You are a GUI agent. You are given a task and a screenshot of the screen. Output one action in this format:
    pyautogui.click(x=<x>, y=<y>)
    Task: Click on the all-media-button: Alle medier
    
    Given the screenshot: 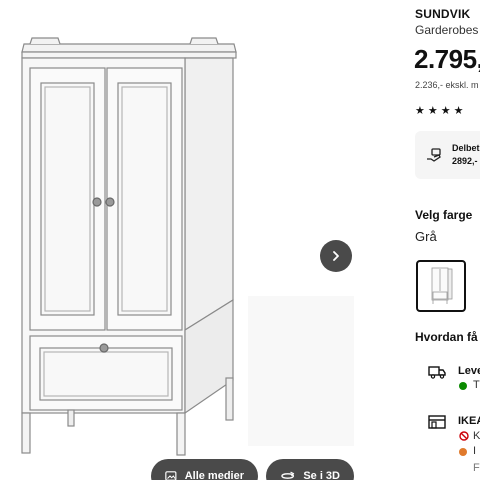 What is the action you would take?
    pyautogui.click(x=204, y=469)
    